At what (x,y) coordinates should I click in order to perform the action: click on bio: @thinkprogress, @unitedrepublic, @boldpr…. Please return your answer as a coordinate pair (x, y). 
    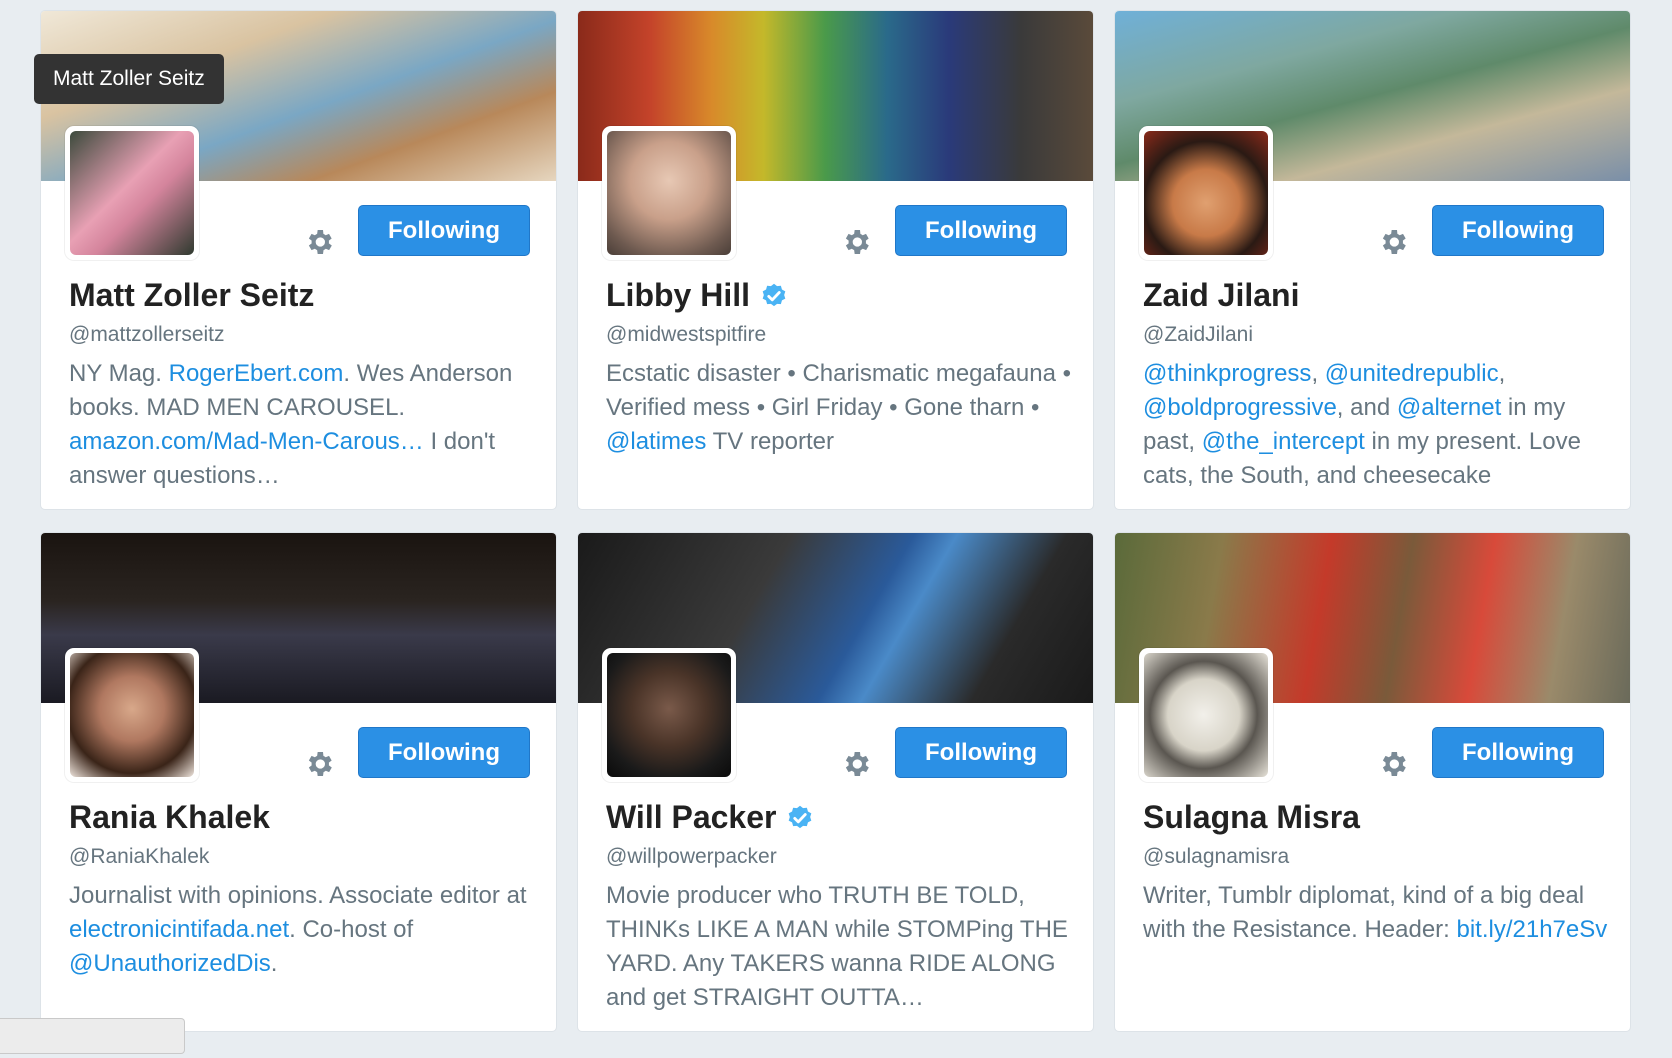
    Looking at the image, I should click on (1378, 425).